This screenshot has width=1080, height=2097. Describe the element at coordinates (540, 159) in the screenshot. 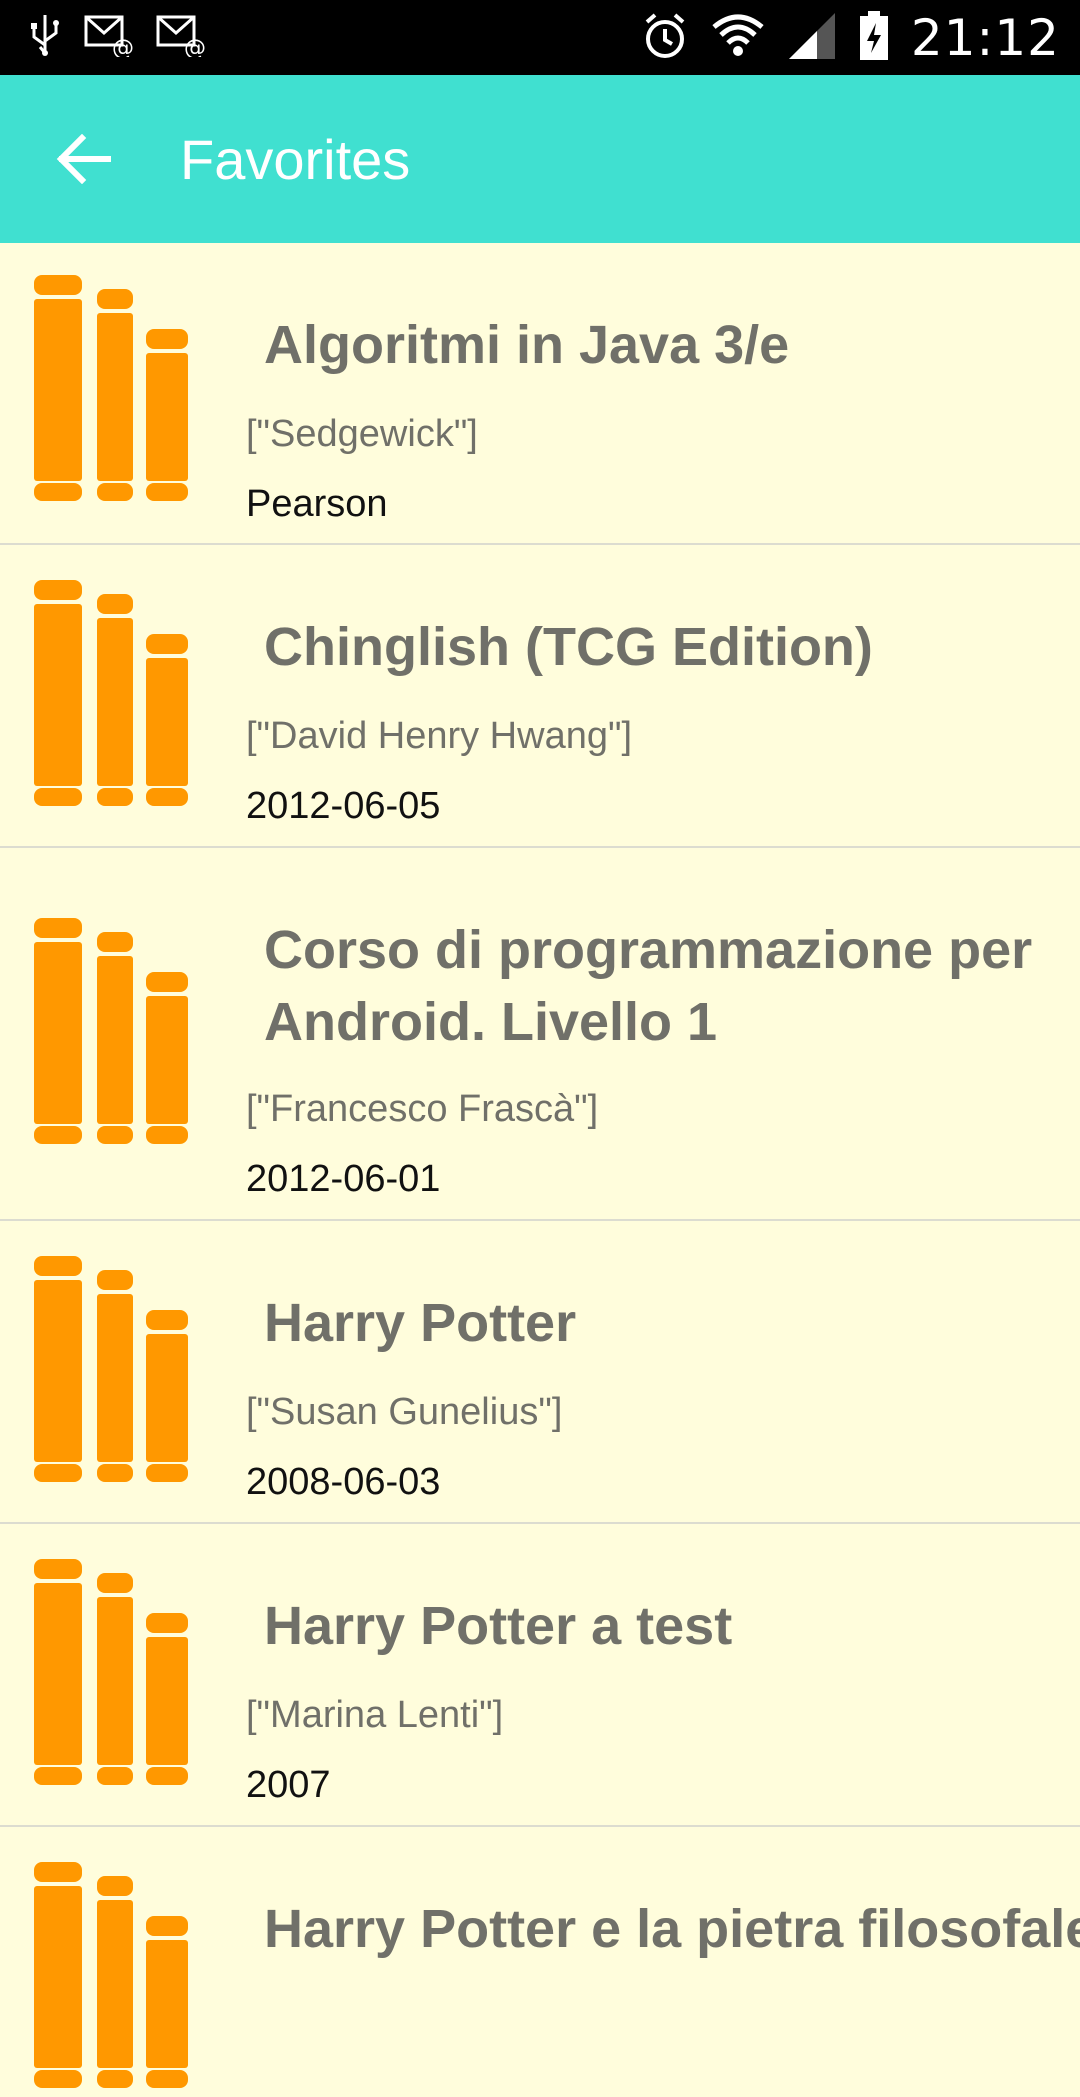

I see `app-bar: Favorites` at that location.